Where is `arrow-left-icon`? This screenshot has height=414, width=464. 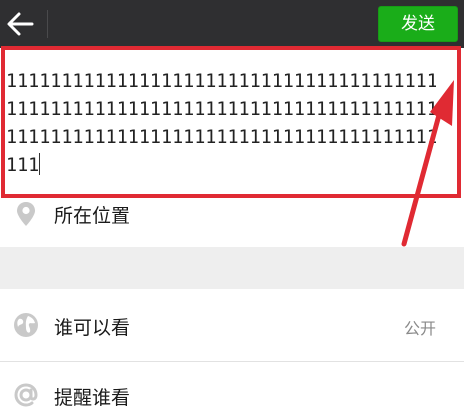
arrow-left-icon is located at coordinates (20, 24).